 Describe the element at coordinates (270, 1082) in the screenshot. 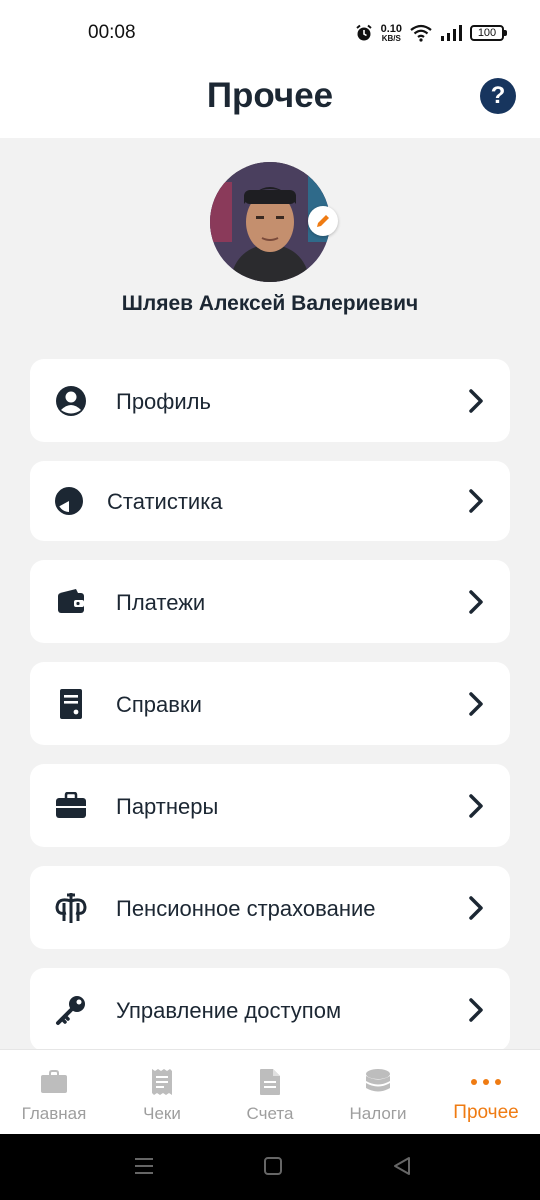

I see `invoice-icon` at that location.